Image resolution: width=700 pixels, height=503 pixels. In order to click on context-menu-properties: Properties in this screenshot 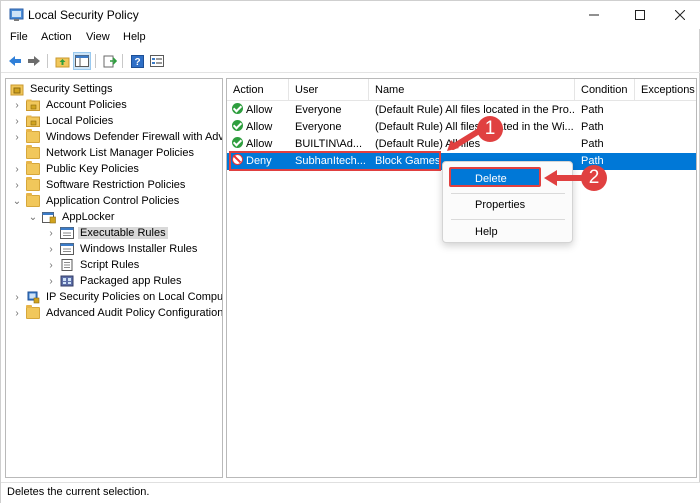, I will do `click(508, 205)`.